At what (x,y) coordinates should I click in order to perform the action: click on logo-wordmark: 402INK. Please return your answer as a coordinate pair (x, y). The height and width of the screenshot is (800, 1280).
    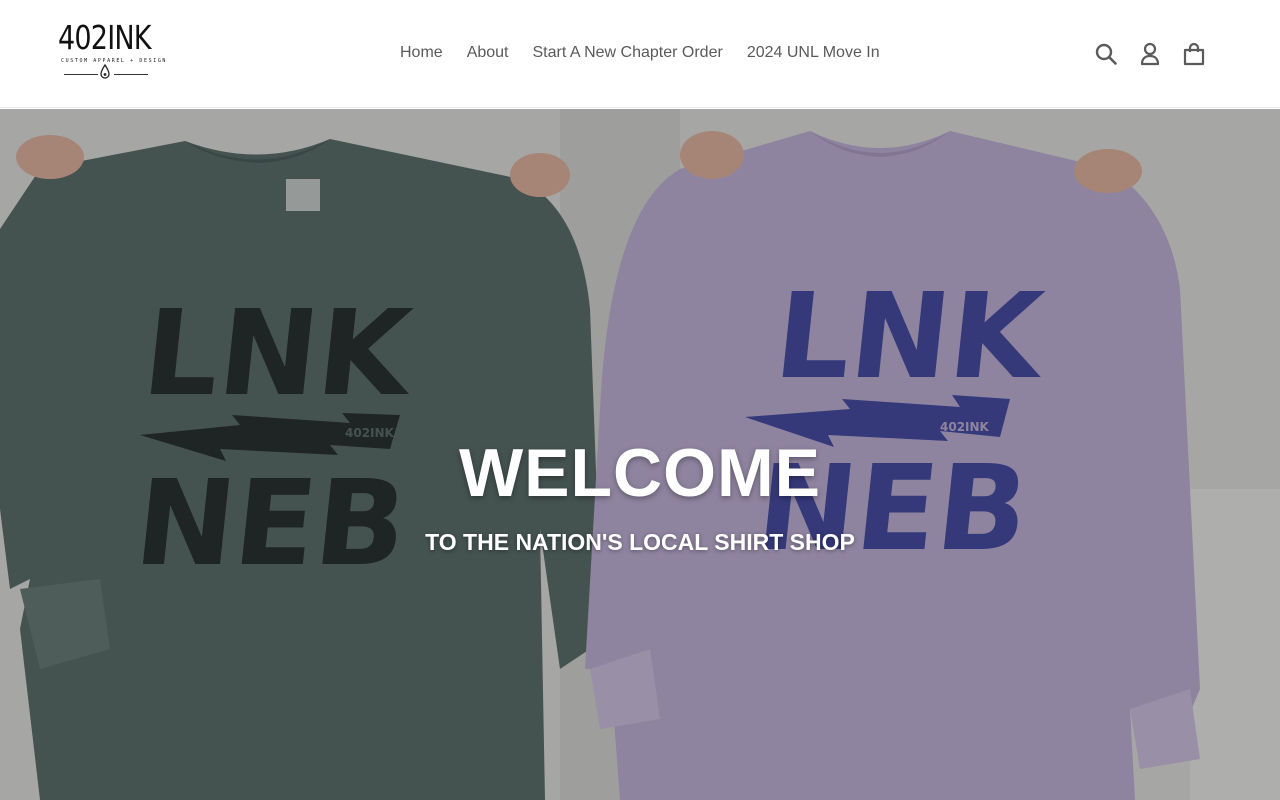
    Looking at the image, I should click on (105, 37).